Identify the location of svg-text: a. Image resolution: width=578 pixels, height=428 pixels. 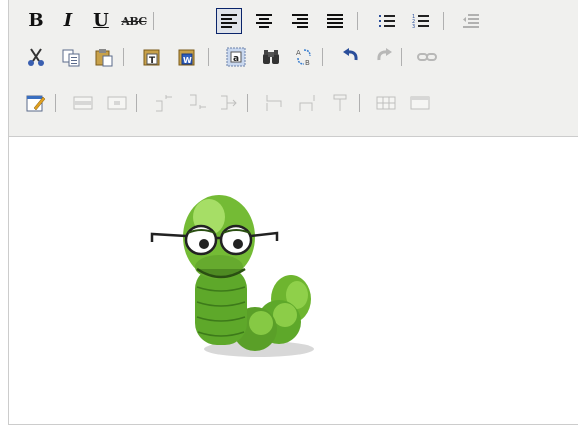
(236, 59).